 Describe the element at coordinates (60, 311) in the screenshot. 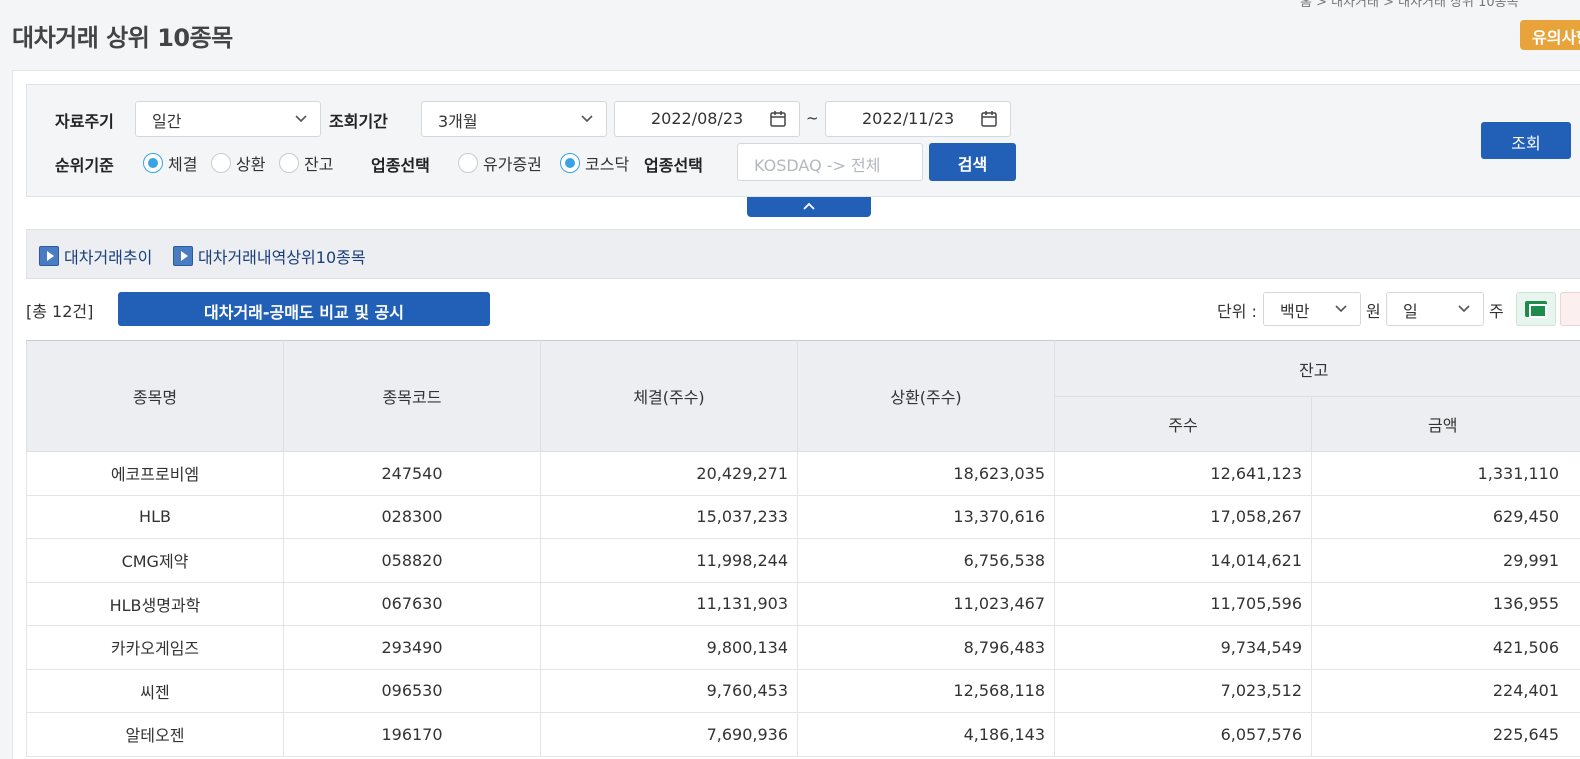

I see `total-count: [총 12건]` at that location.